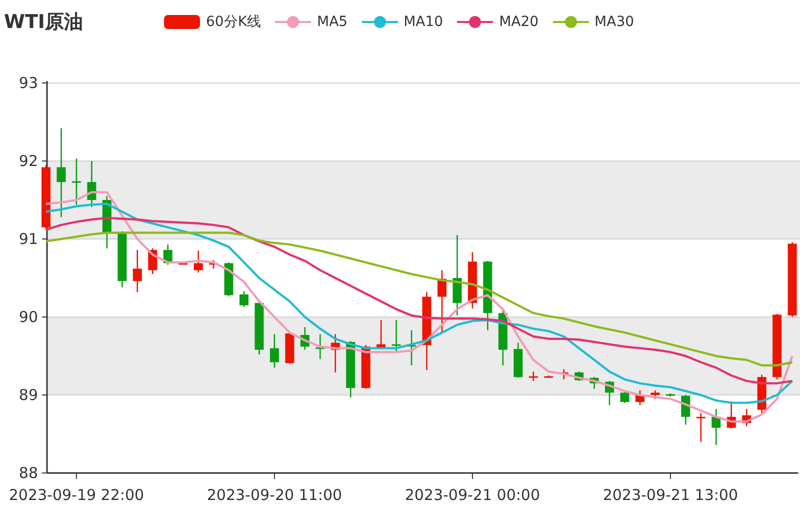  What do you see at coordinates (424, 22) in the screenshot?
I see `legend-item: MA10` at bounding box center [424, 22].